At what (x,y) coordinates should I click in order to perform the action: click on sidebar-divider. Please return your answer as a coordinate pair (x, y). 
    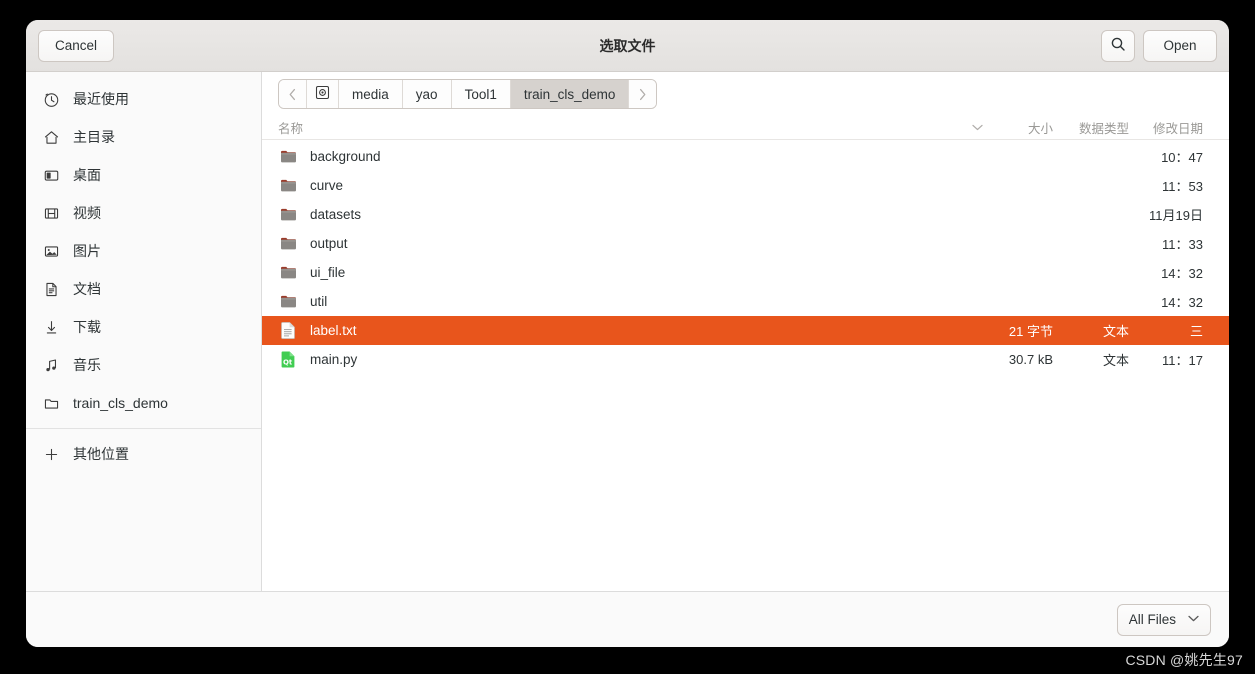
    Looking at the image, I should click on (143, 428).